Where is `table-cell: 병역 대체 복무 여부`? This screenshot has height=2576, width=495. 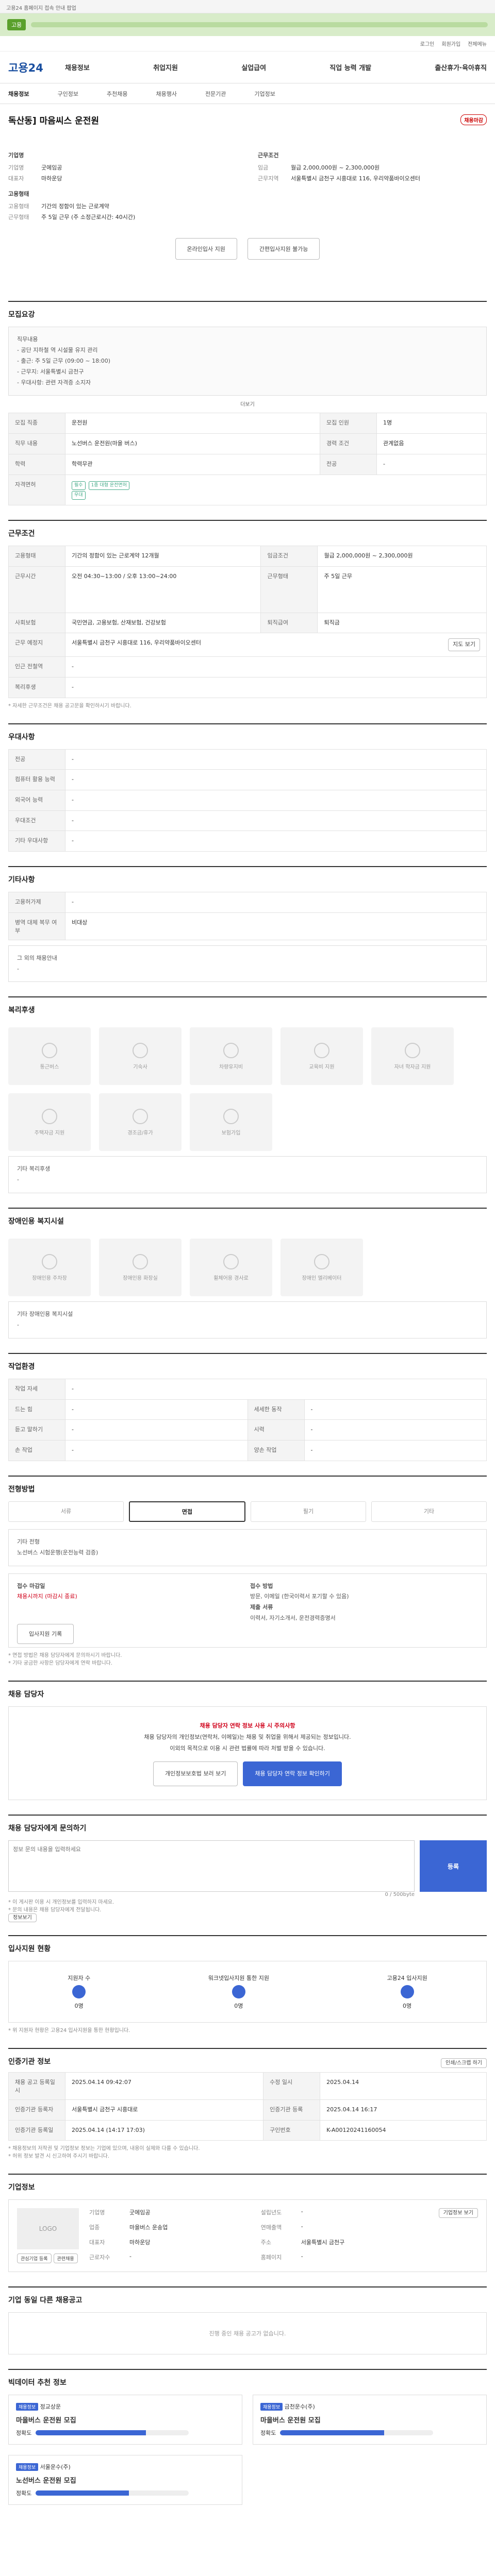
table-cell: 병역 대체 복무 여부 is located at coordinates (37, 926).